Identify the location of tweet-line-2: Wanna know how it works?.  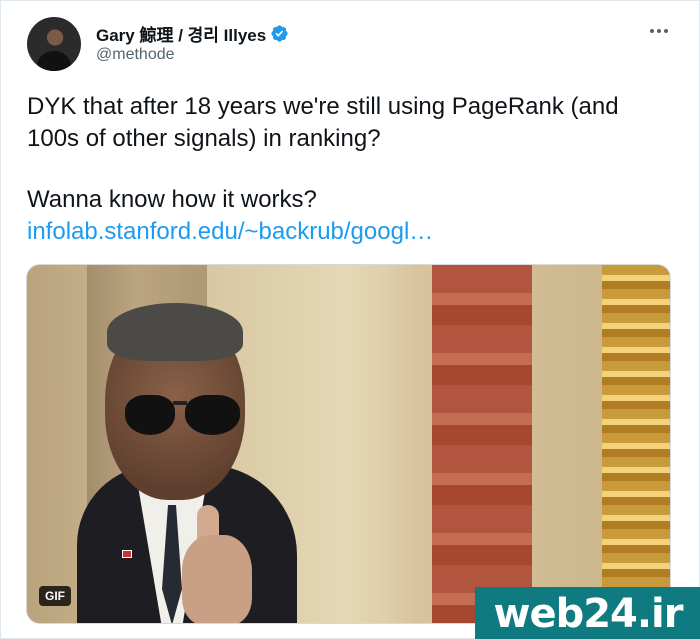
(172, 199).